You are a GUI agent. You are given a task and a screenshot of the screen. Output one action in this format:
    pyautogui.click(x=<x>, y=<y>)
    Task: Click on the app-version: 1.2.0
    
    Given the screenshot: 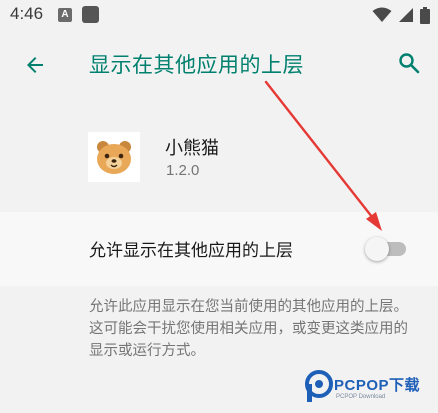 What is the action you would take?
    pyautogui.click(x=183, y=170)
    